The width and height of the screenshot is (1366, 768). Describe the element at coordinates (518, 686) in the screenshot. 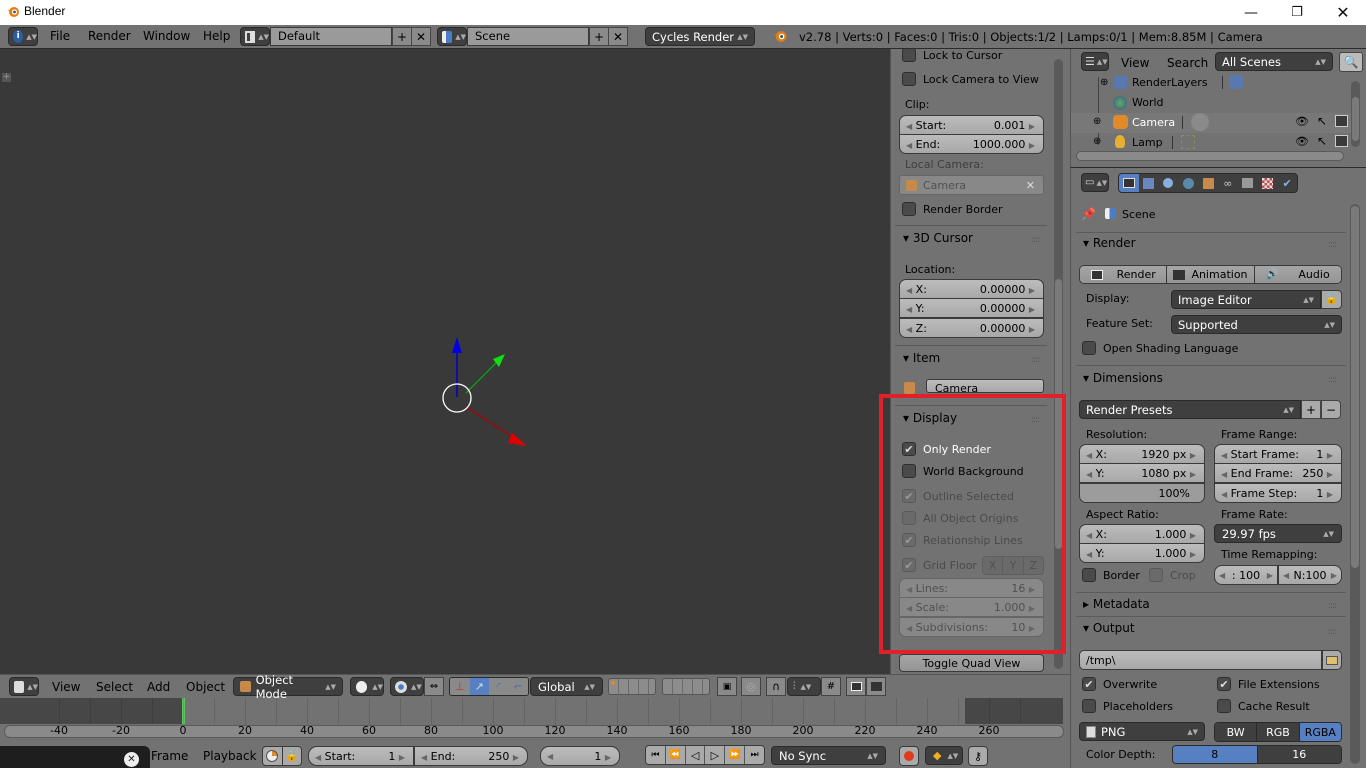

I see `scale-manipulator: ⌐` at that location.